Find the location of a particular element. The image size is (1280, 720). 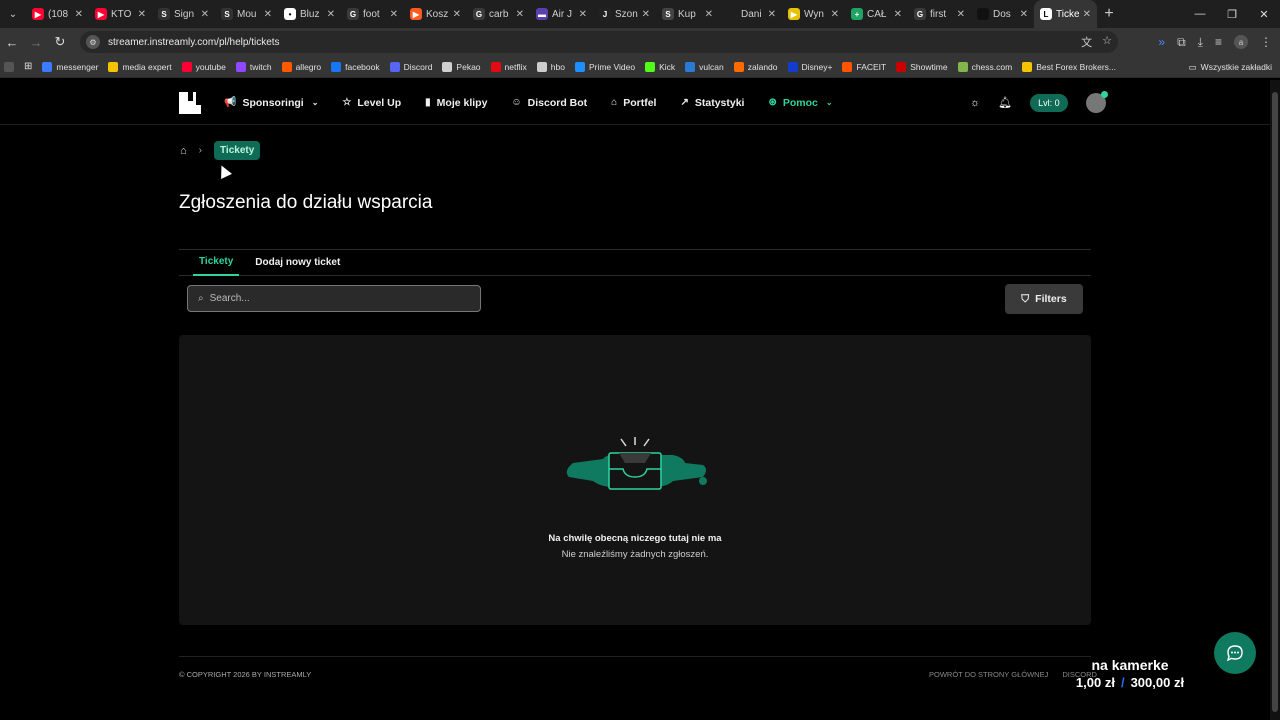

browser-tab: ▬ Air J ✕ is located at coordinates (561, 14).